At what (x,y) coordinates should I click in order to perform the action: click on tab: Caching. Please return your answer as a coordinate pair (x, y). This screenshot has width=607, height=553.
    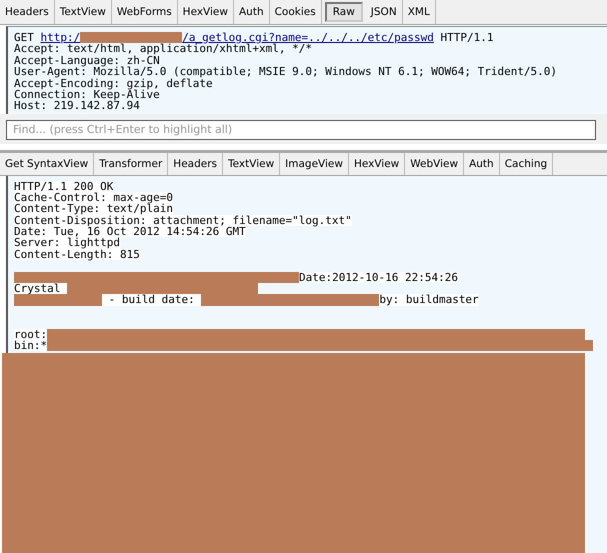
    Looking at the image, I should click on (527, 163).